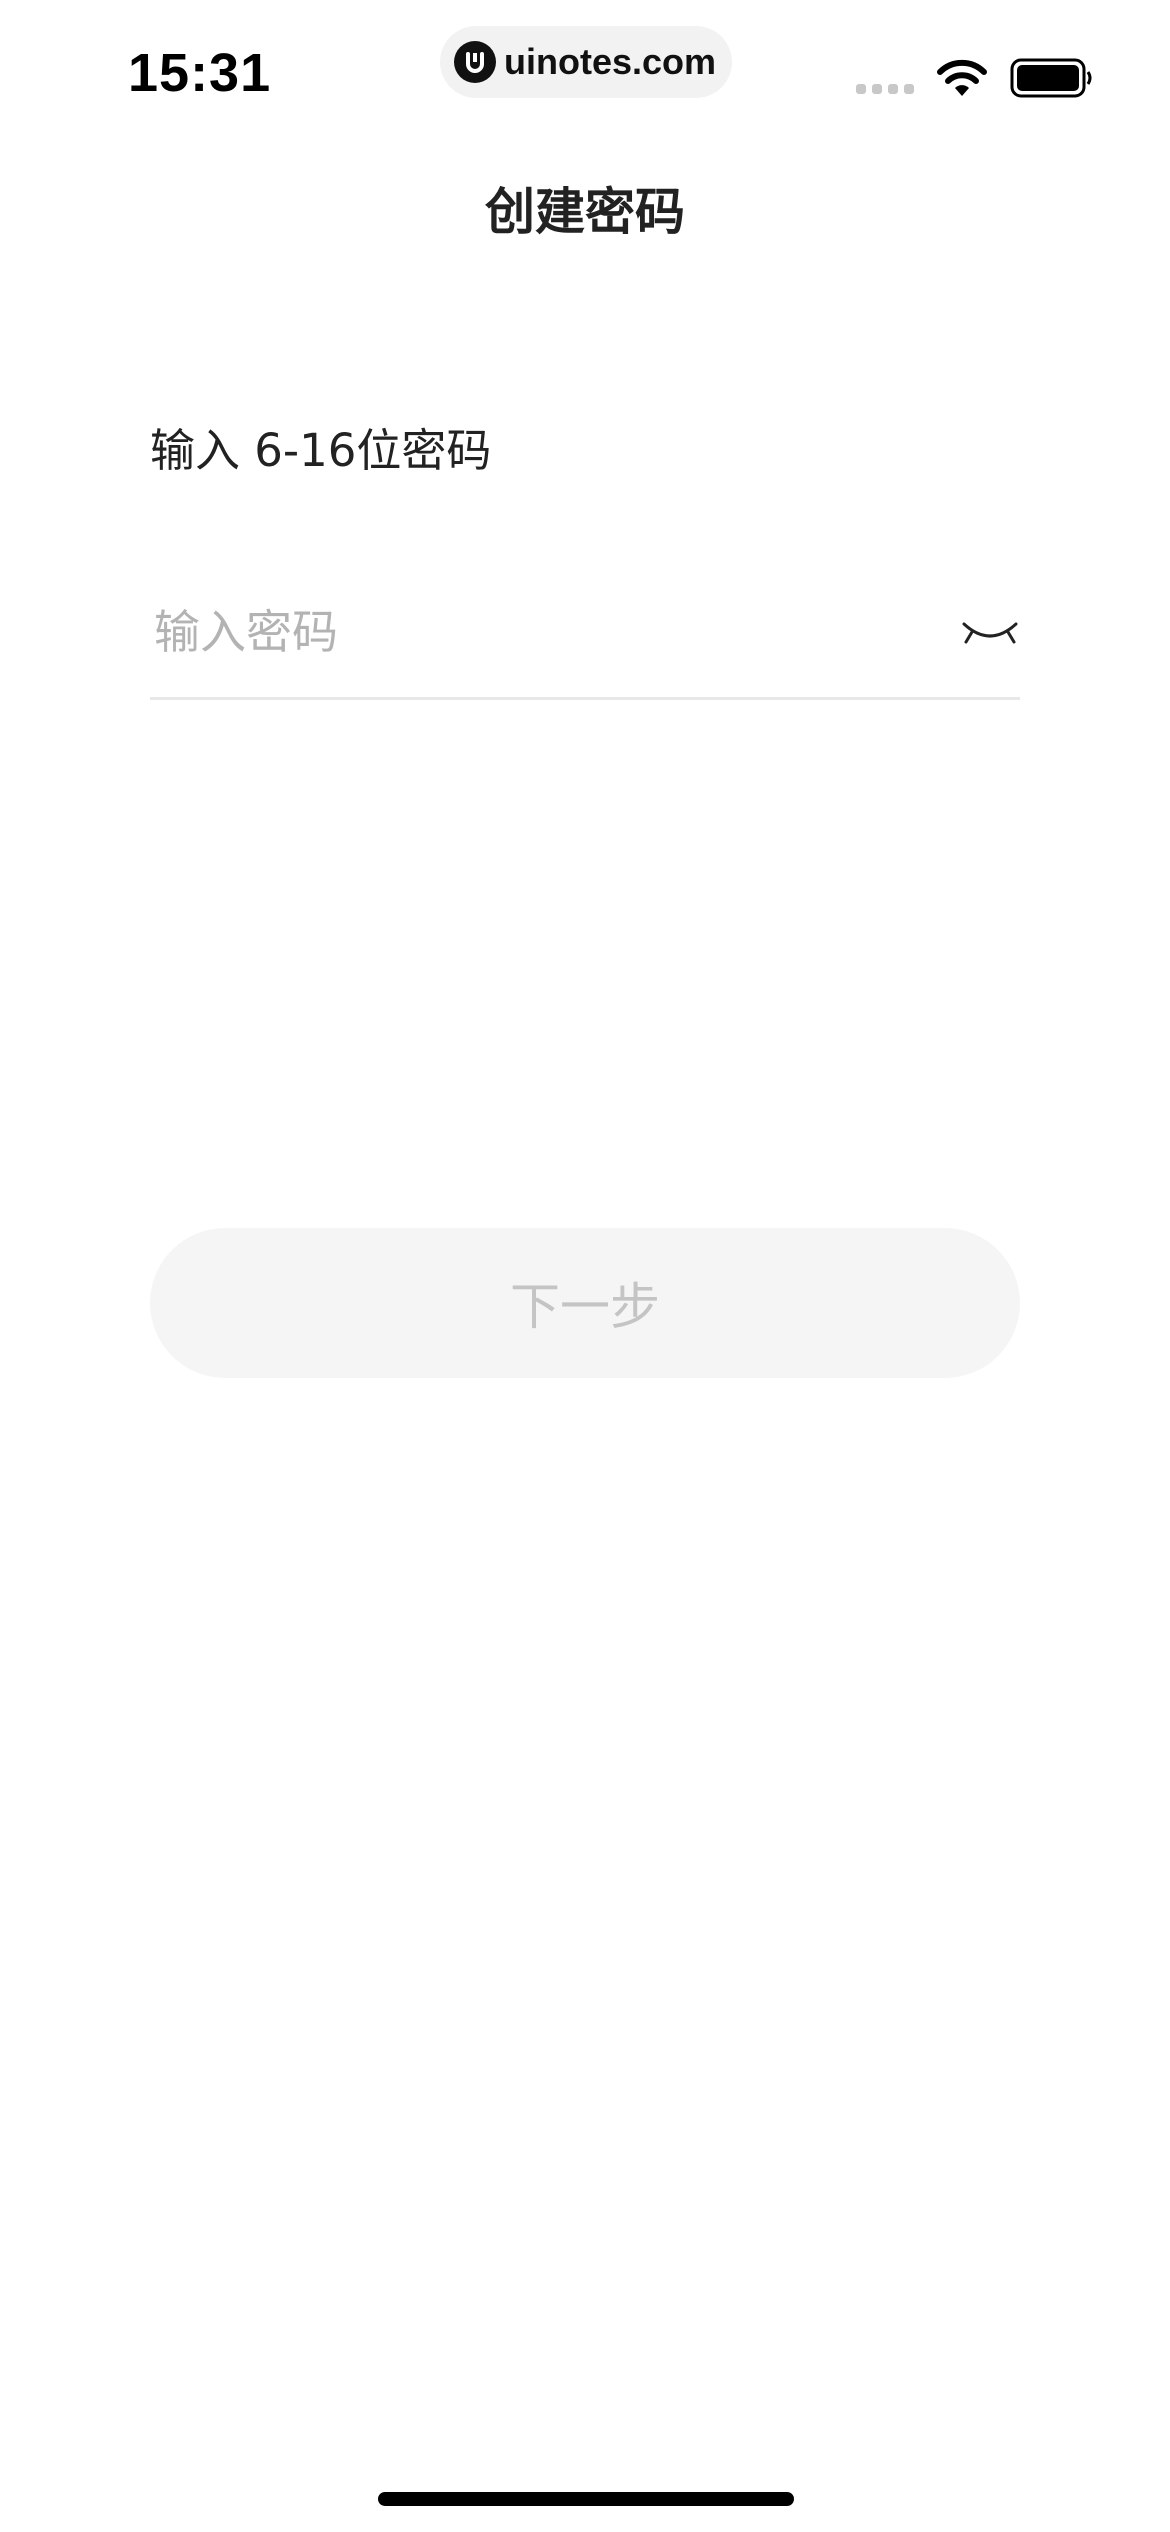  What do you see at coordinates (321, 450) in the screenshot?
I see `password-hint: 输入 6-16位密码` at bounding box center [321, 450].